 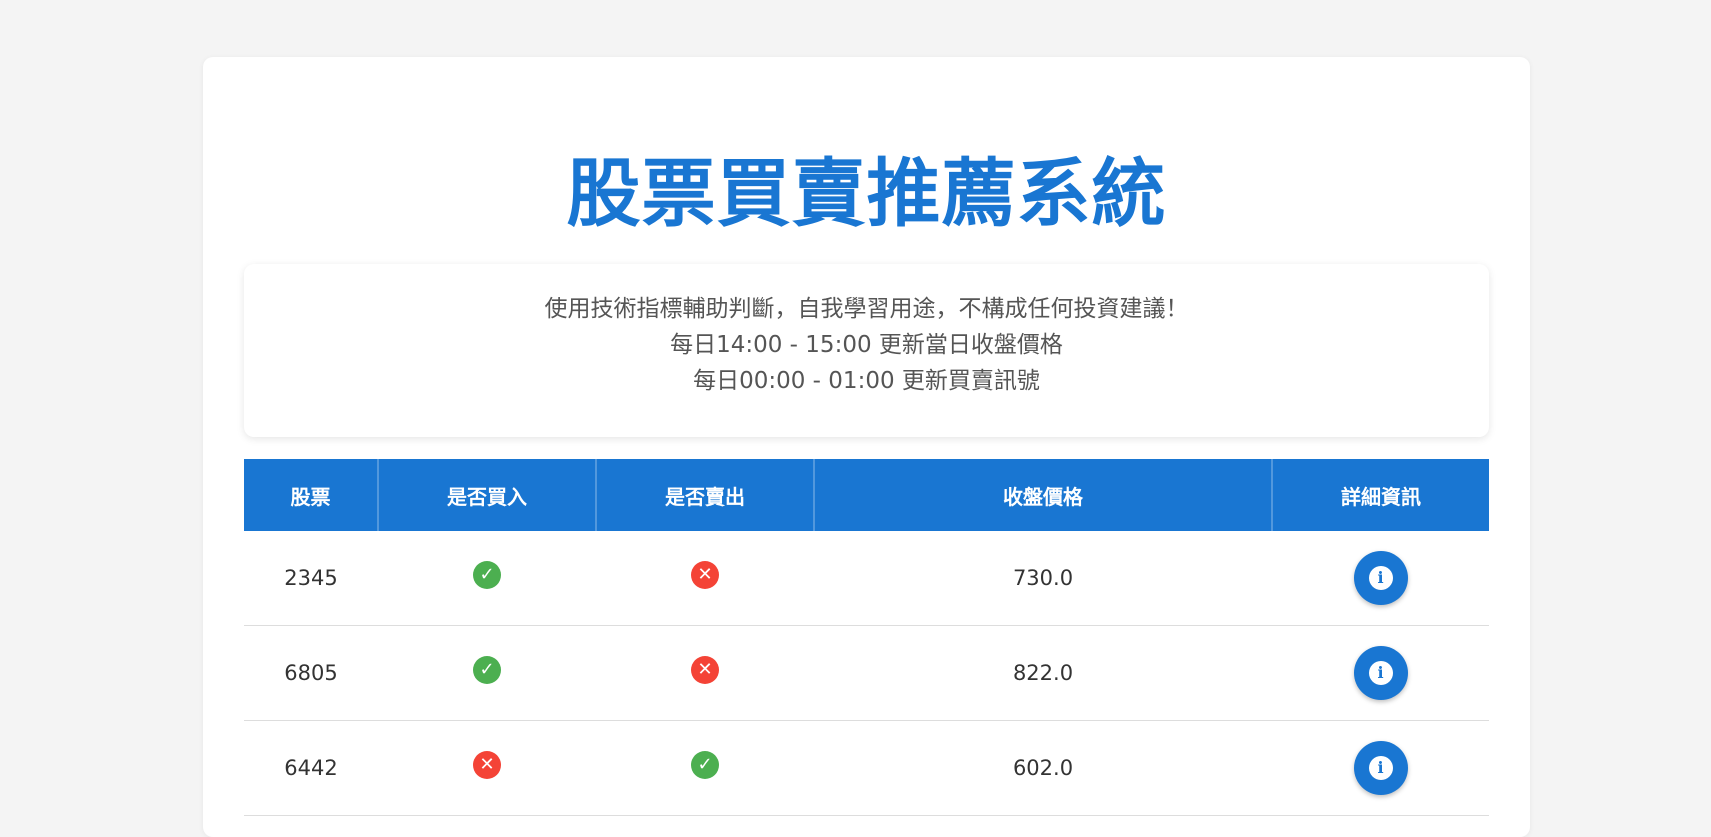 What do you see at coordinates (866, 381) in the screenshot?
I see `signal-update-schedule: 每日00:00 - 01:00 更新買賣訊號` at bounding box center [866, 381].